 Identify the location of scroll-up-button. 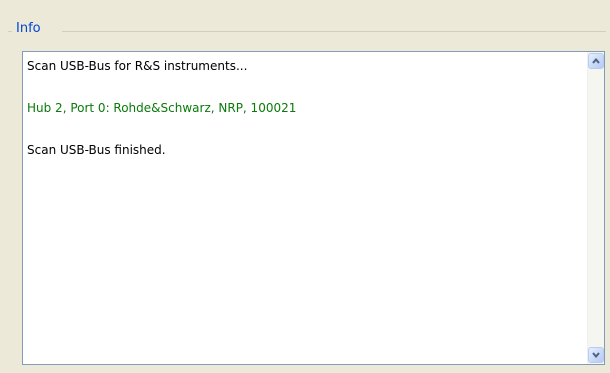
(596, 61).